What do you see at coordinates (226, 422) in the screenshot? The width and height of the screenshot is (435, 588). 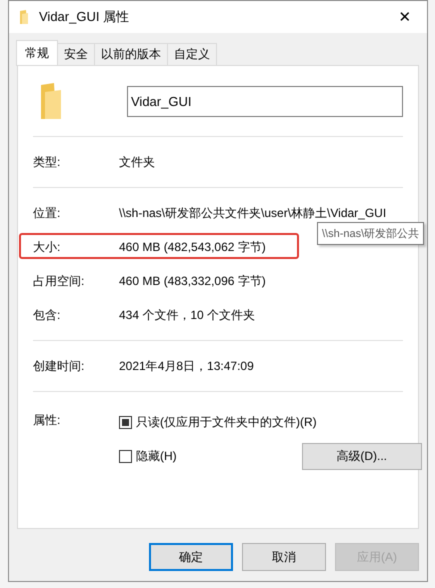 I see `checkbox-label: 只读(仅应用于文件夹中的文件)(R)` at bounding box center [226, 422].